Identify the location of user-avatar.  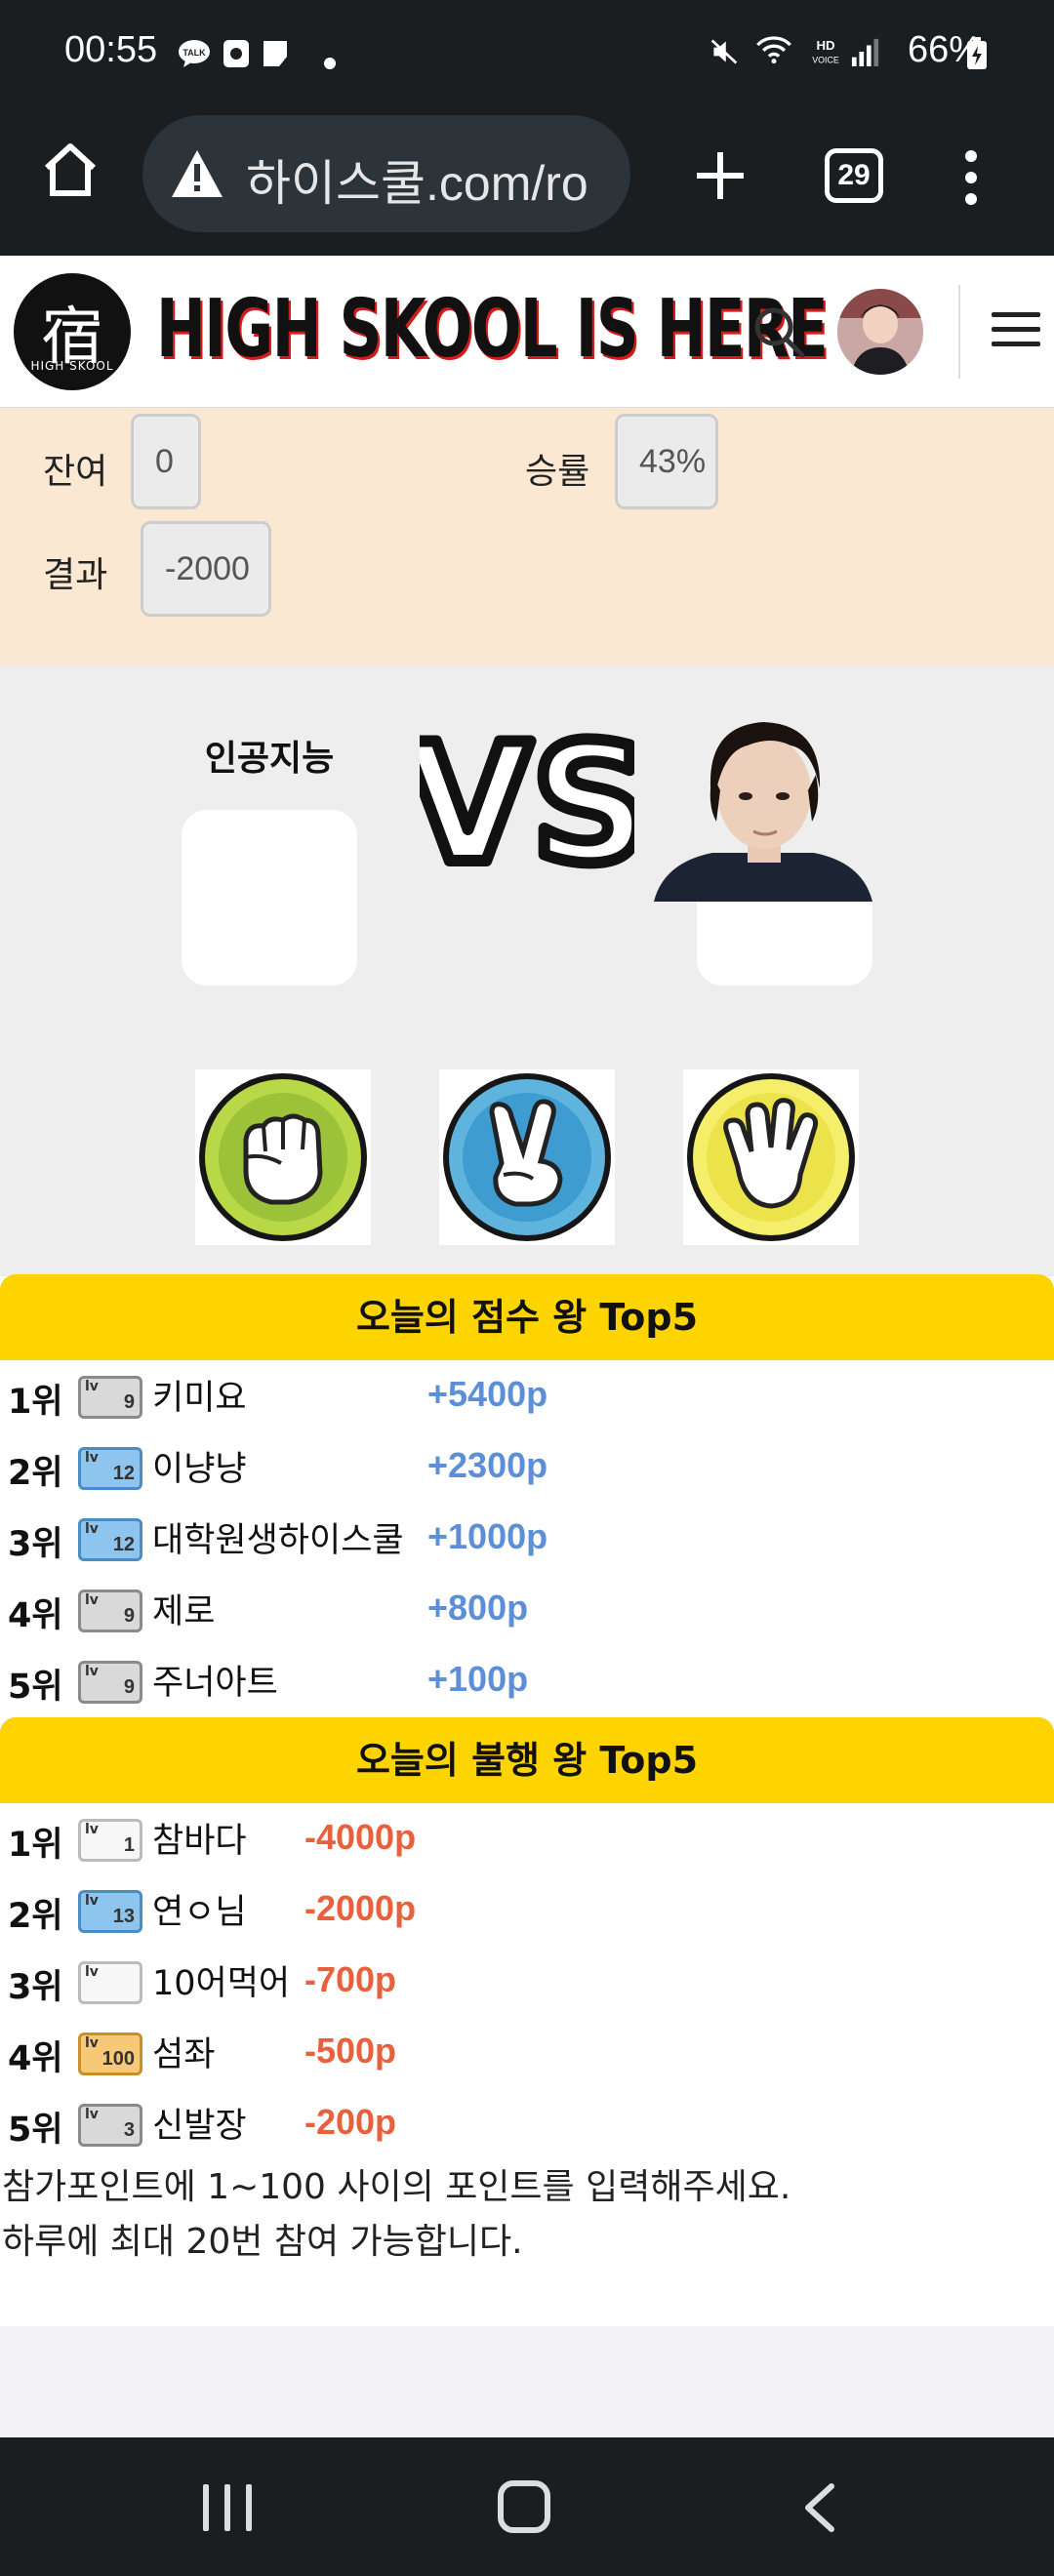
(880, 332).